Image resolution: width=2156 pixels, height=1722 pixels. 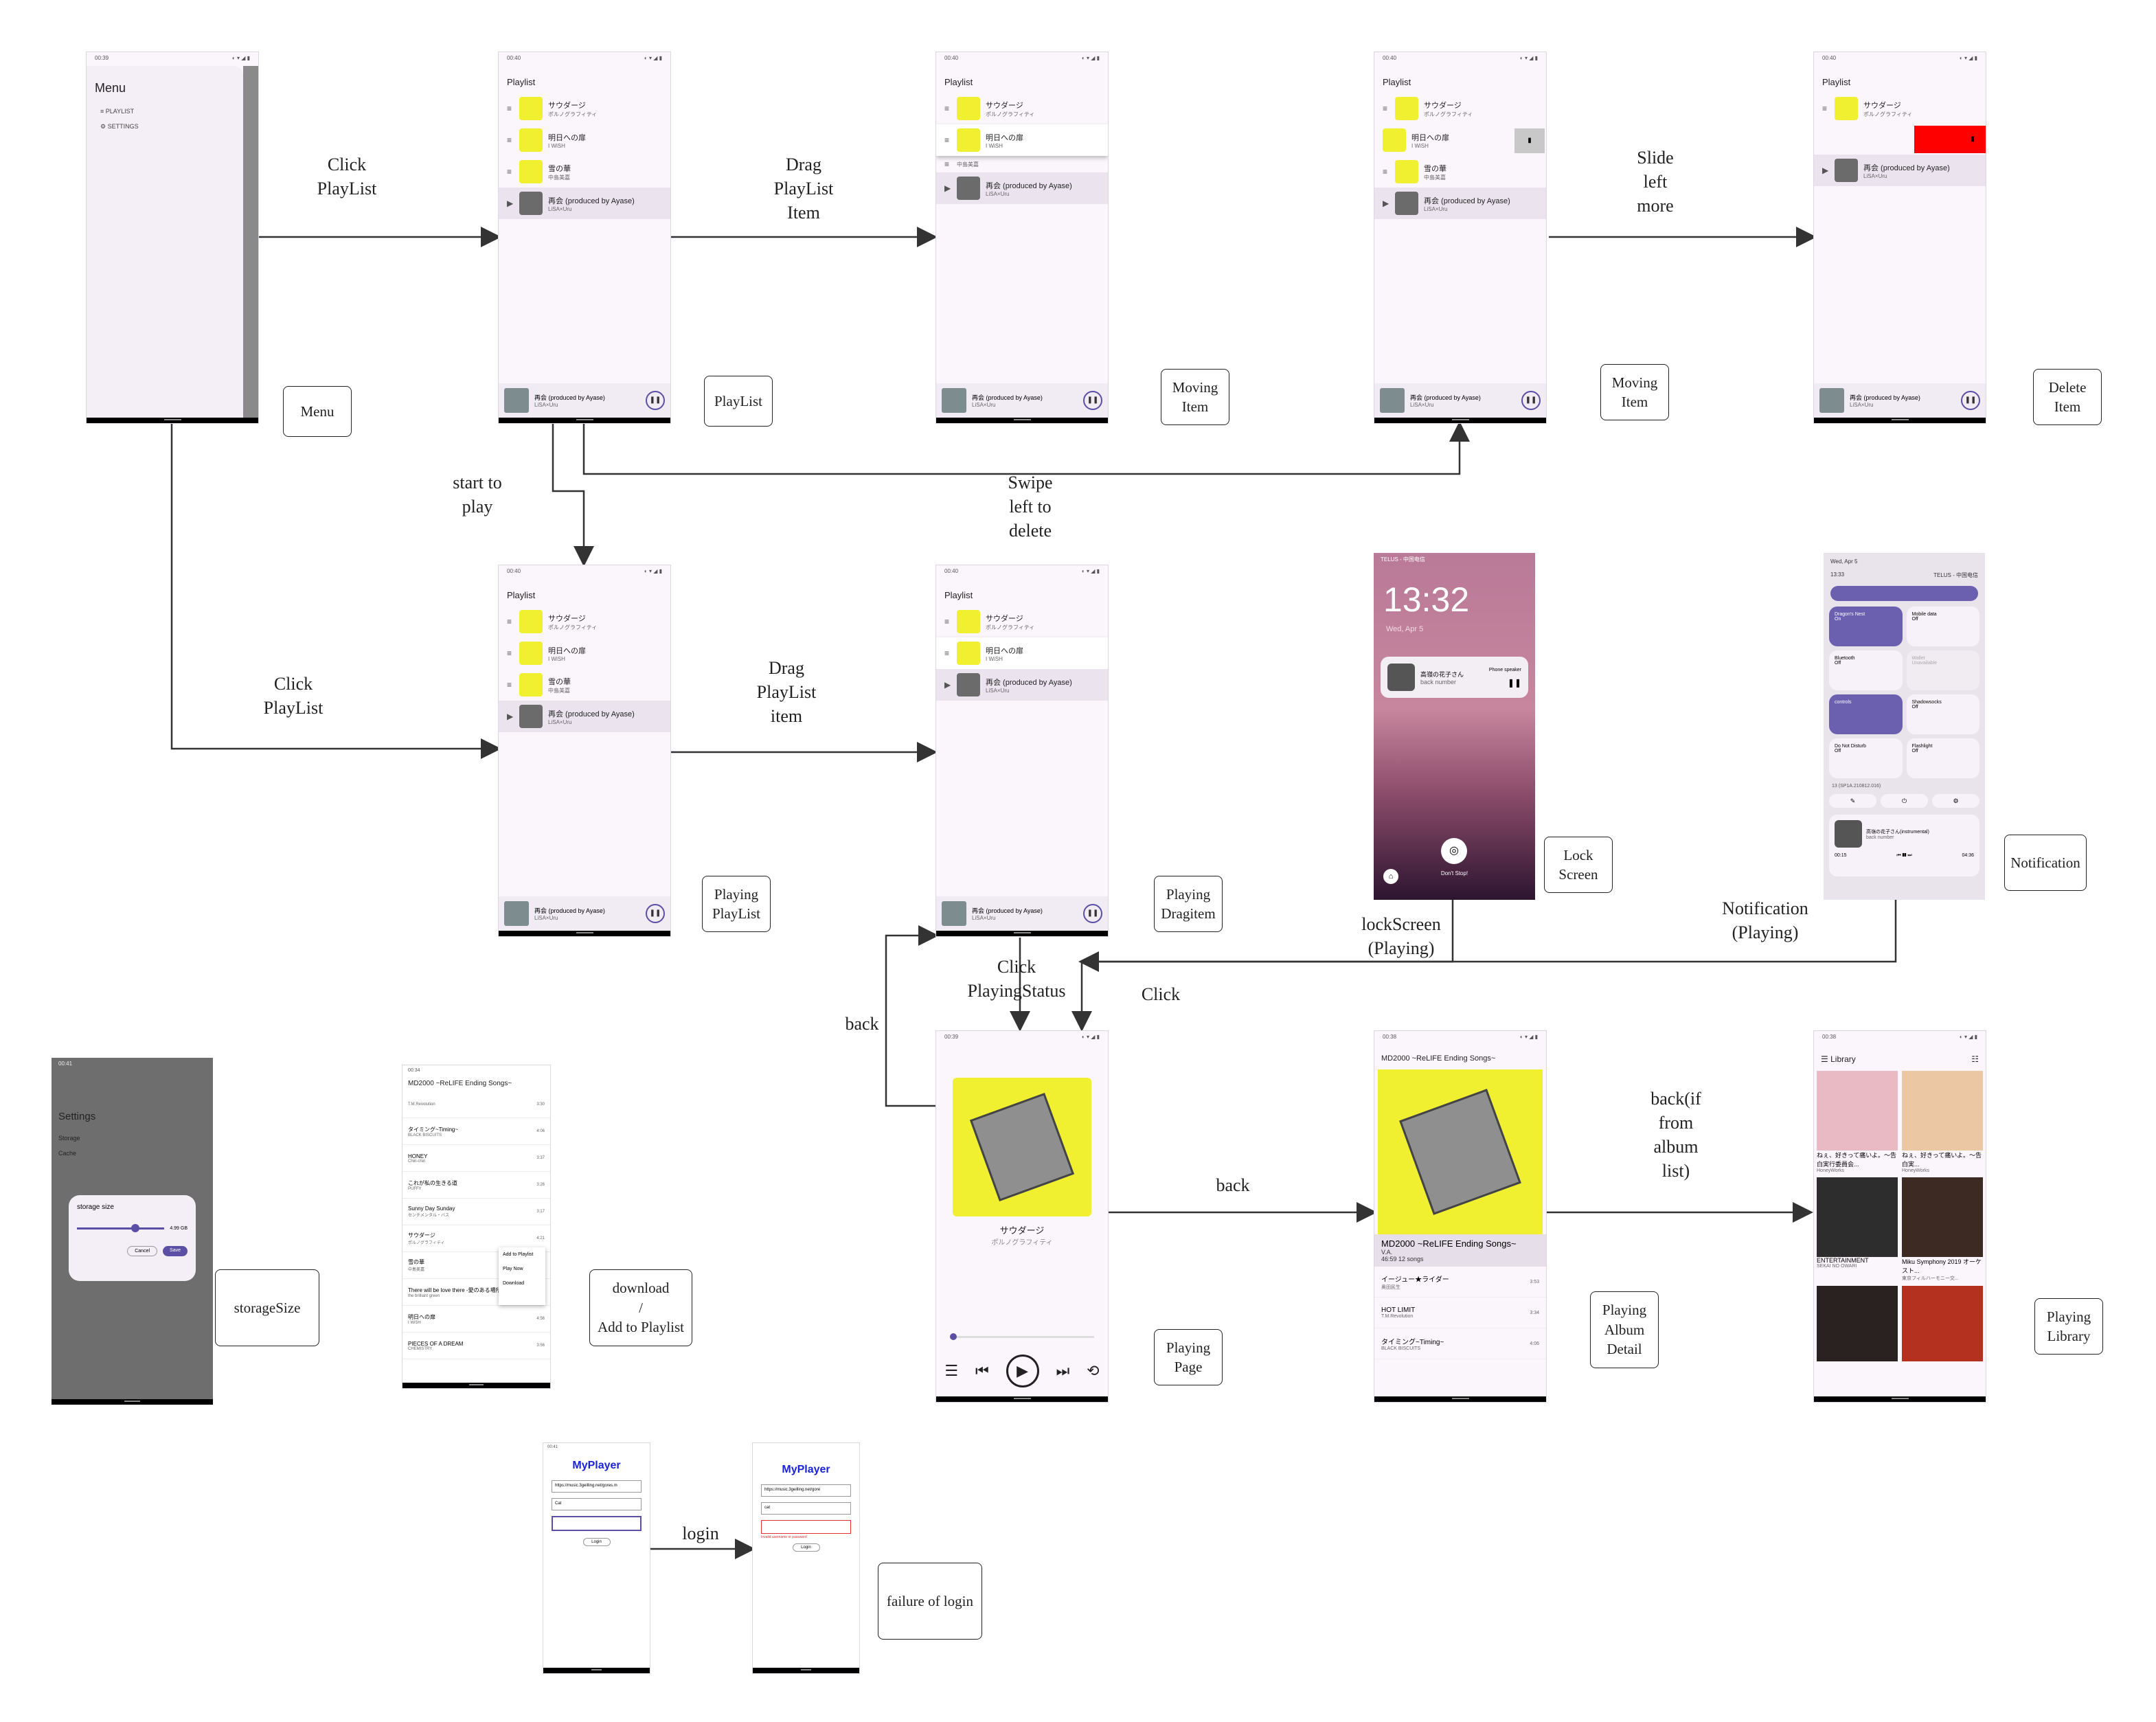 I want to click on album-card: ENTERTAINMENT SEKAI NO OWARI, so click(x=1857, y=1229).